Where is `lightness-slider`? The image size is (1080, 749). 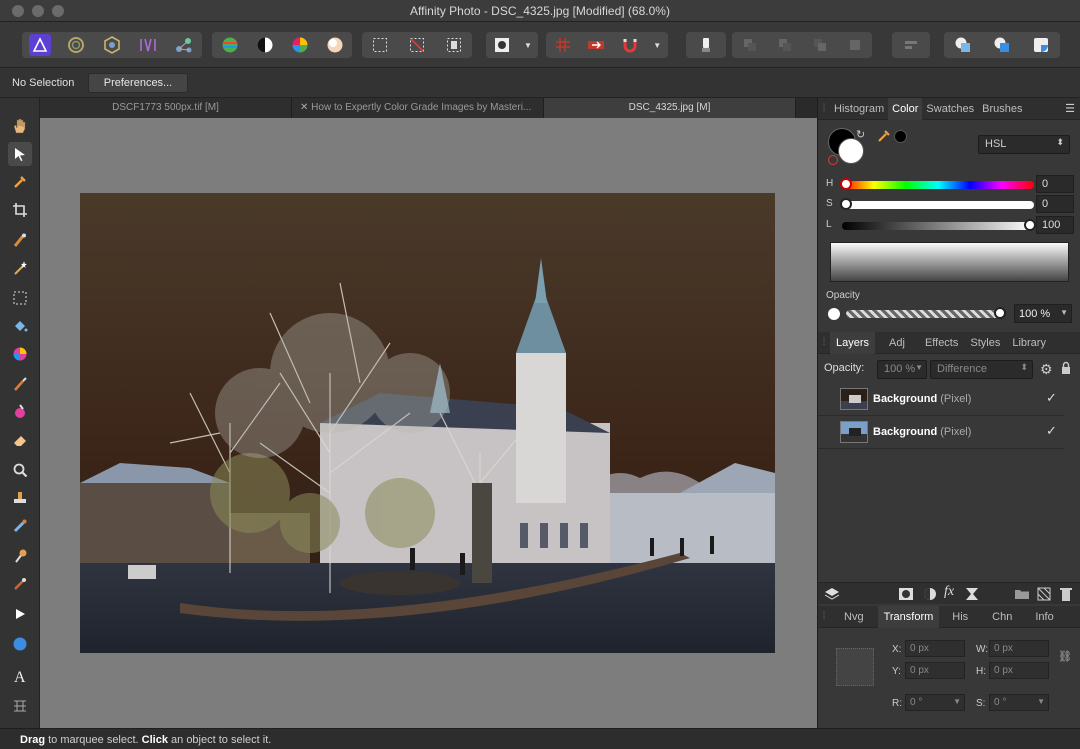
lightness-slider is located at coordinates (939, 225).